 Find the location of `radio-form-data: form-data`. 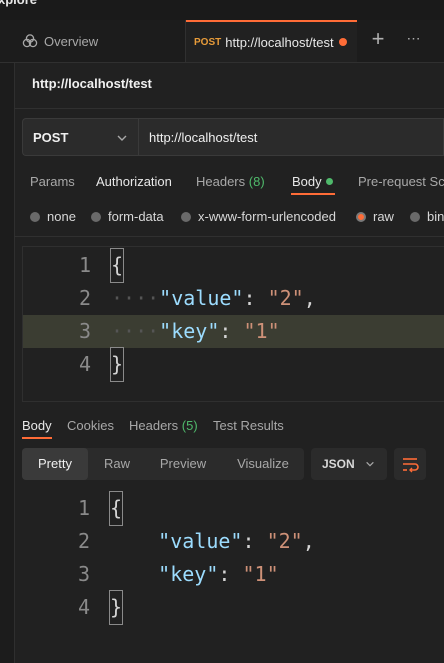

radio-form-data: form-data is located at coordinates (127, 216).